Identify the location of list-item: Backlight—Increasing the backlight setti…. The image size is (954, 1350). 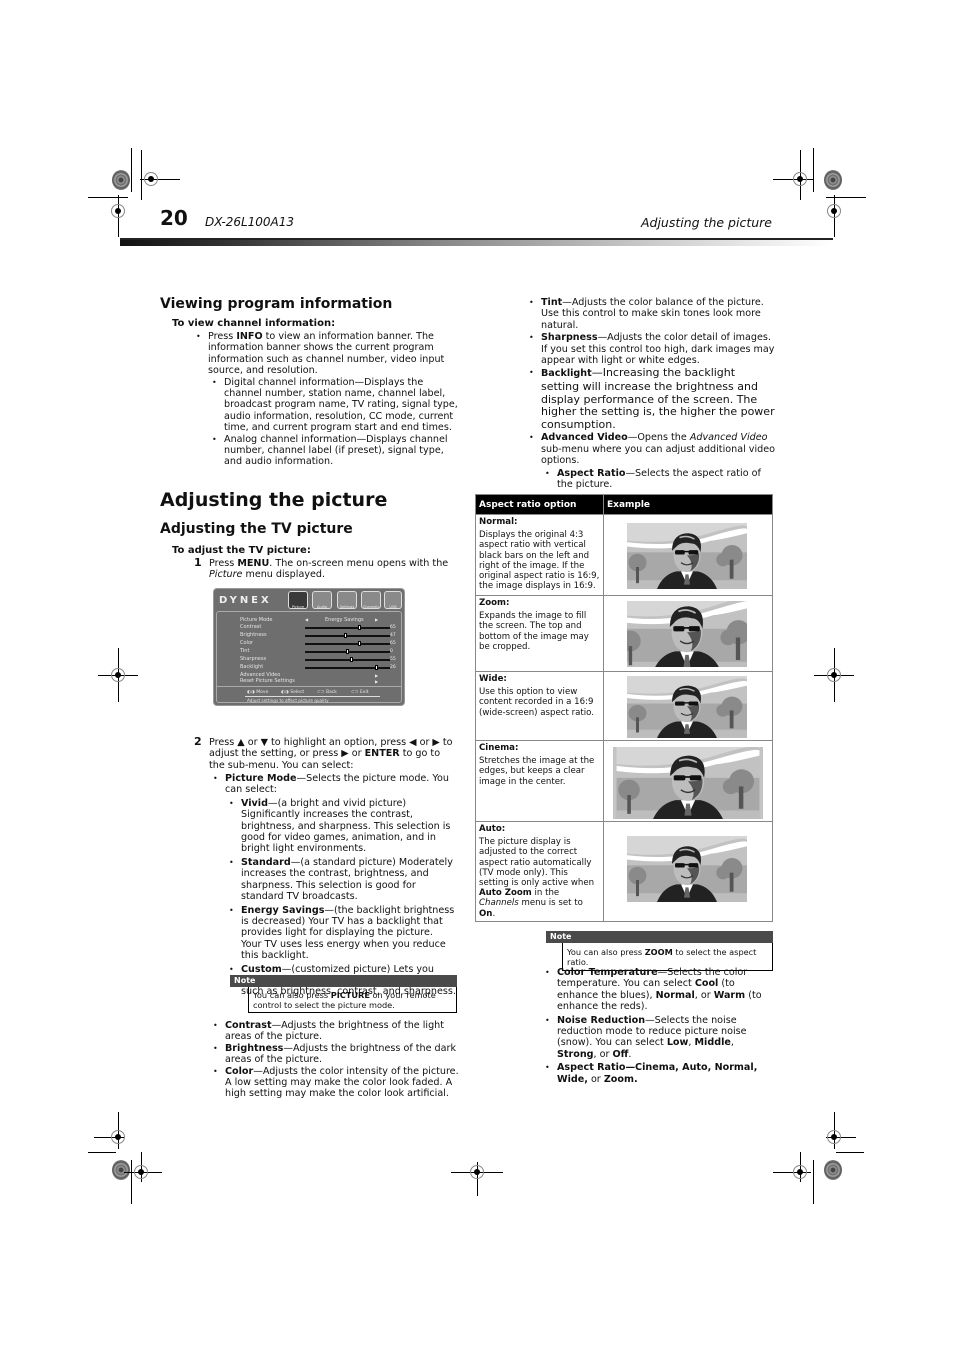
(650, 399).